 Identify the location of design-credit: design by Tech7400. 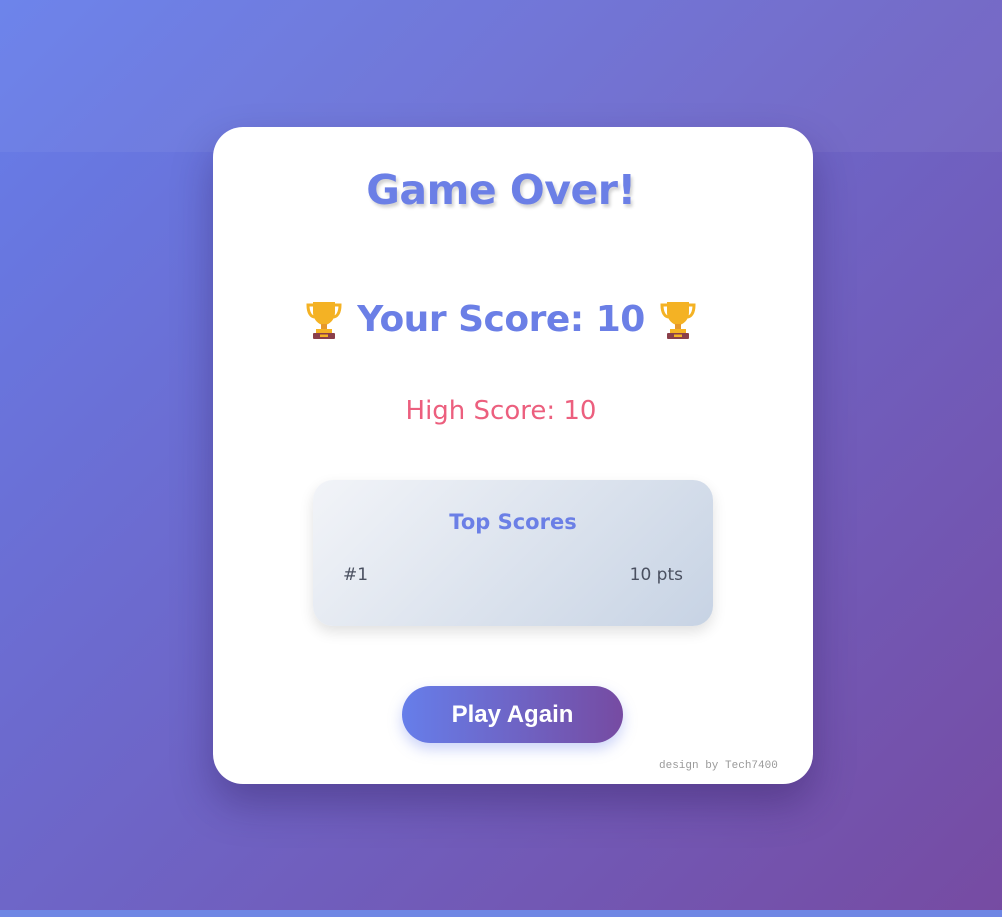
(718, 766).